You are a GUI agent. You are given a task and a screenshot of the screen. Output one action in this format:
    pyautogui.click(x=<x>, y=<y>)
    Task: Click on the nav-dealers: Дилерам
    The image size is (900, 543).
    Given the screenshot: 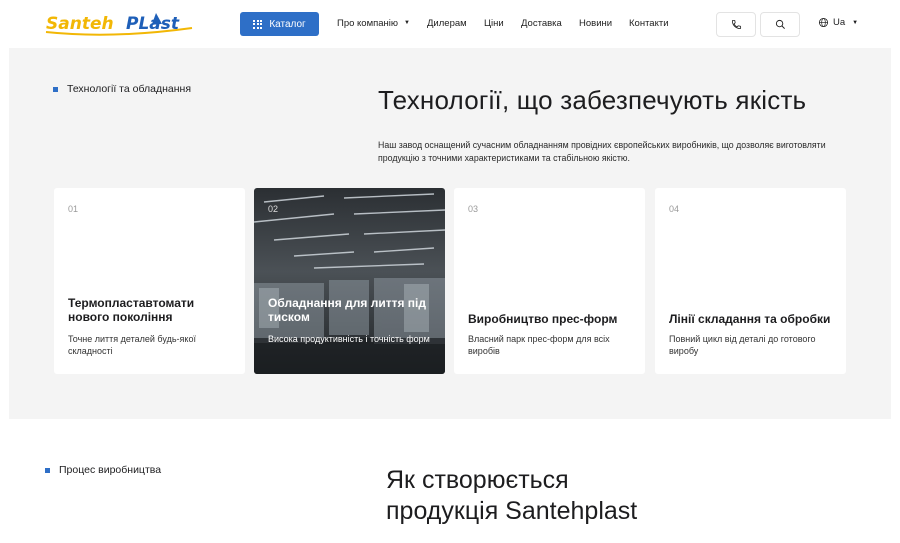 What is the action you would take?
    pyautogui.click(x=447, y=23)
    